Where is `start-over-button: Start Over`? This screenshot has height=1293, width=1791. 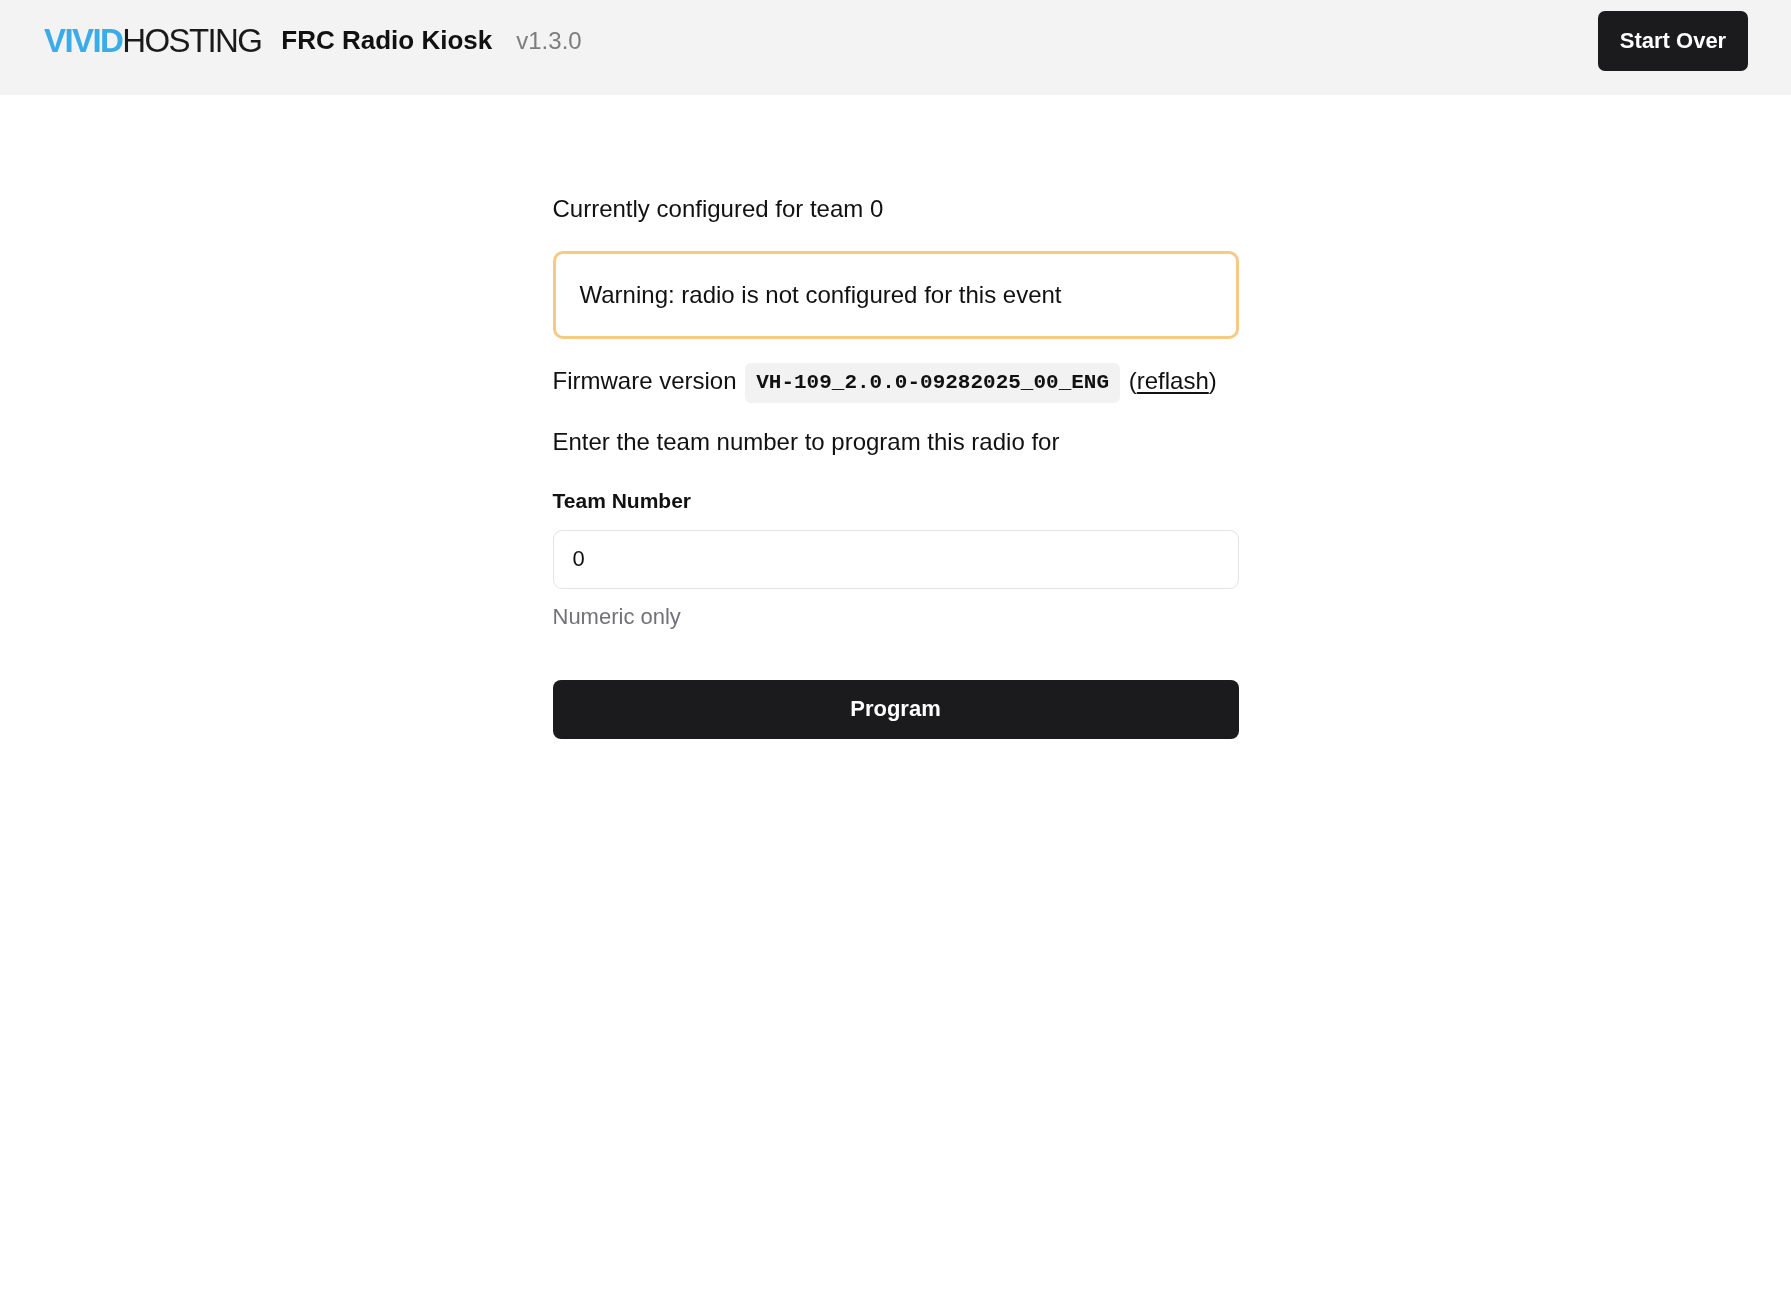 start-over-button: Start Over is located at coordinates (1673, 40).